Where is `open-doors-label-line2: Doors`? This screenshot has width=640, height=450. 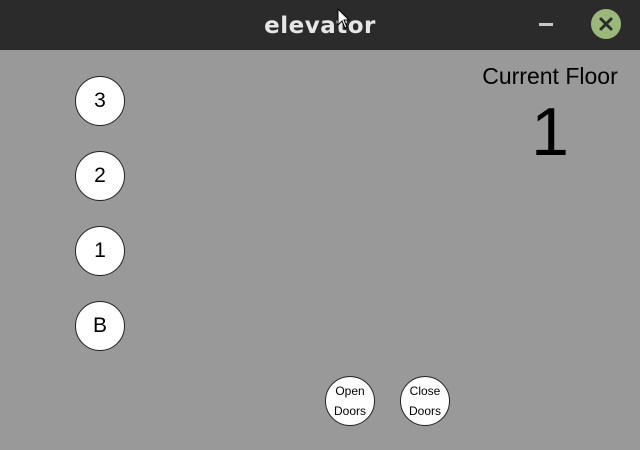 open-doors-label-line2: Doors is located at coordinates (349, 411).